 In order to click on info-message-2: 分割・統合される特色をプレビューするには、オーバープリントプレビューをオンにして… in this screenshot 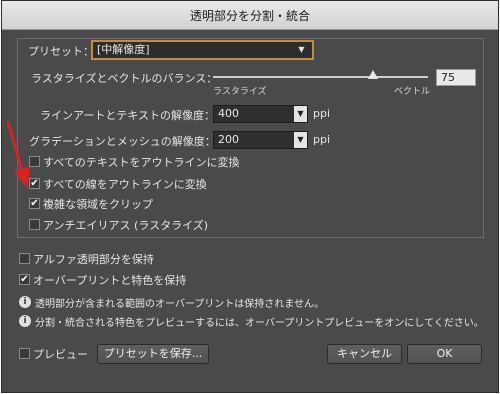, I will do `click(259, 323)`.